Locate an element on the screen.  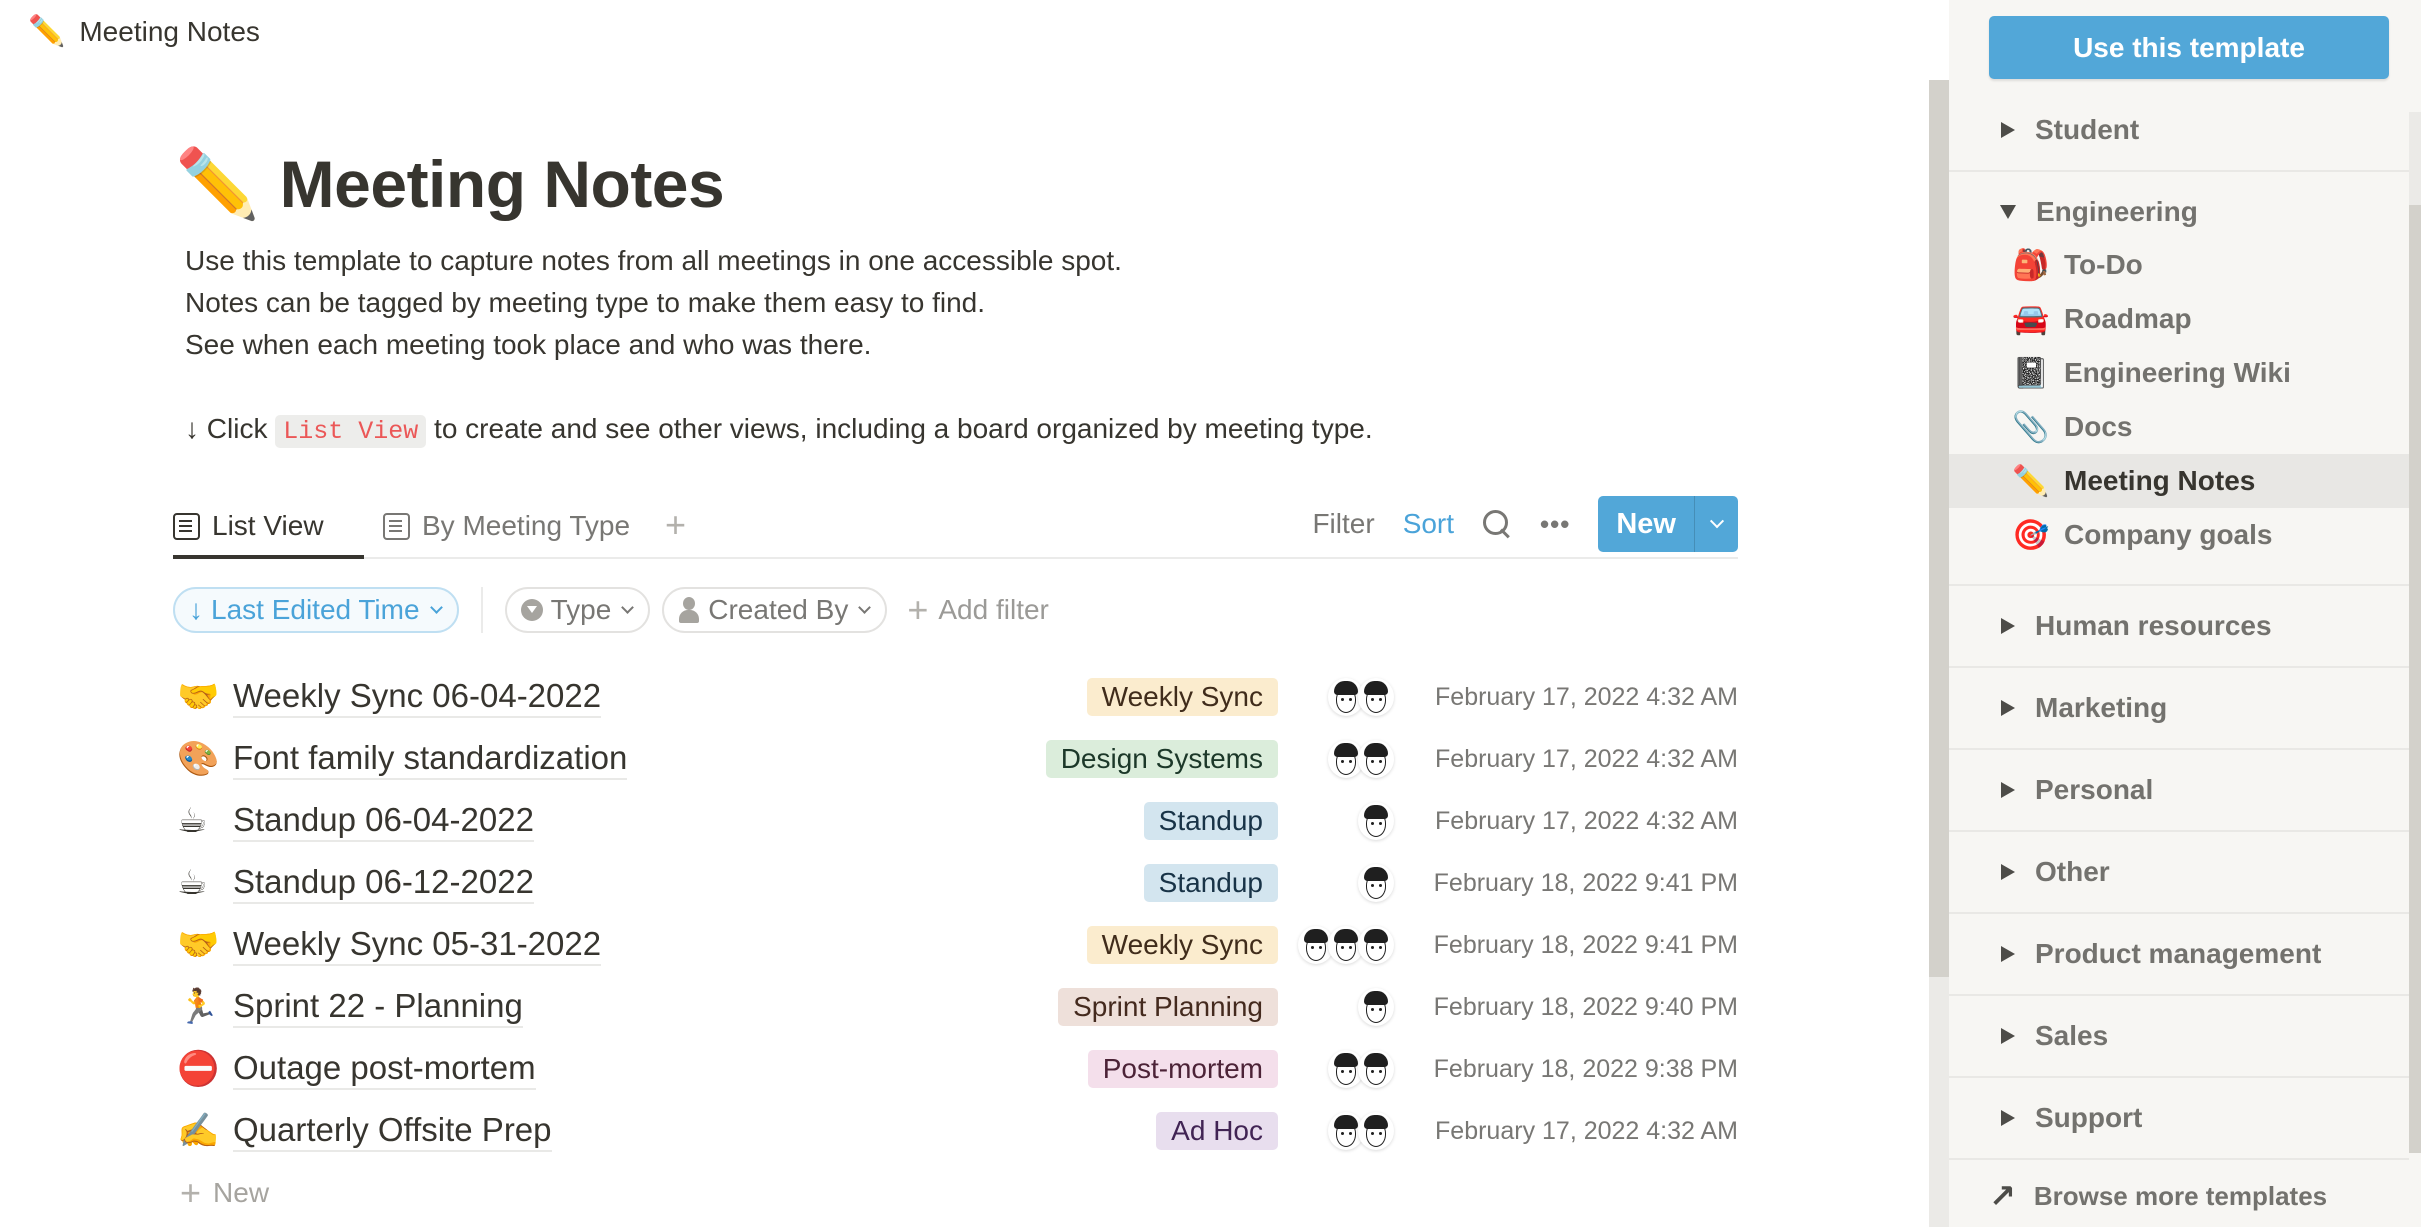
add-new-row-button: + New is located at coordinates (224, 1193).